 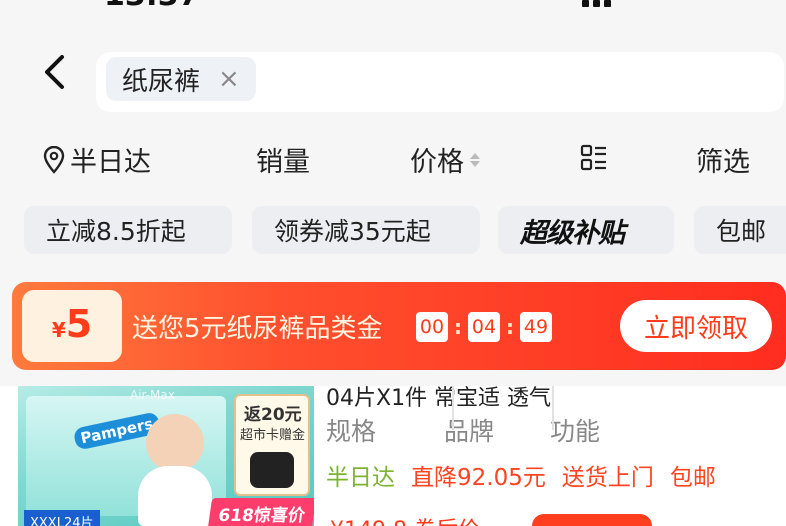 I want to click on sort-location: 半日达, so click(x=96, y=159).